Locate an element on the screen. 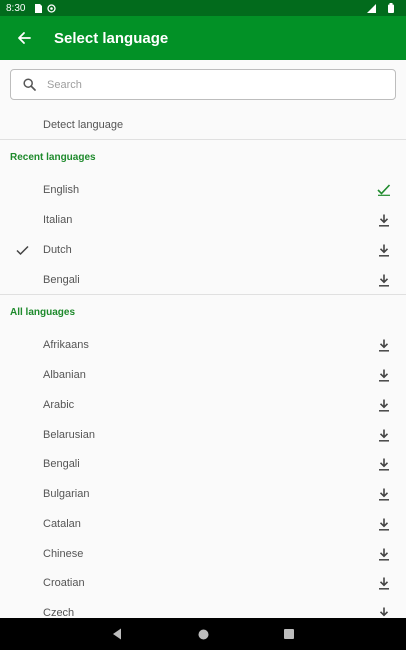 The image size is (406, 650). language-label: Arabic is located at coordinates (59, 405).